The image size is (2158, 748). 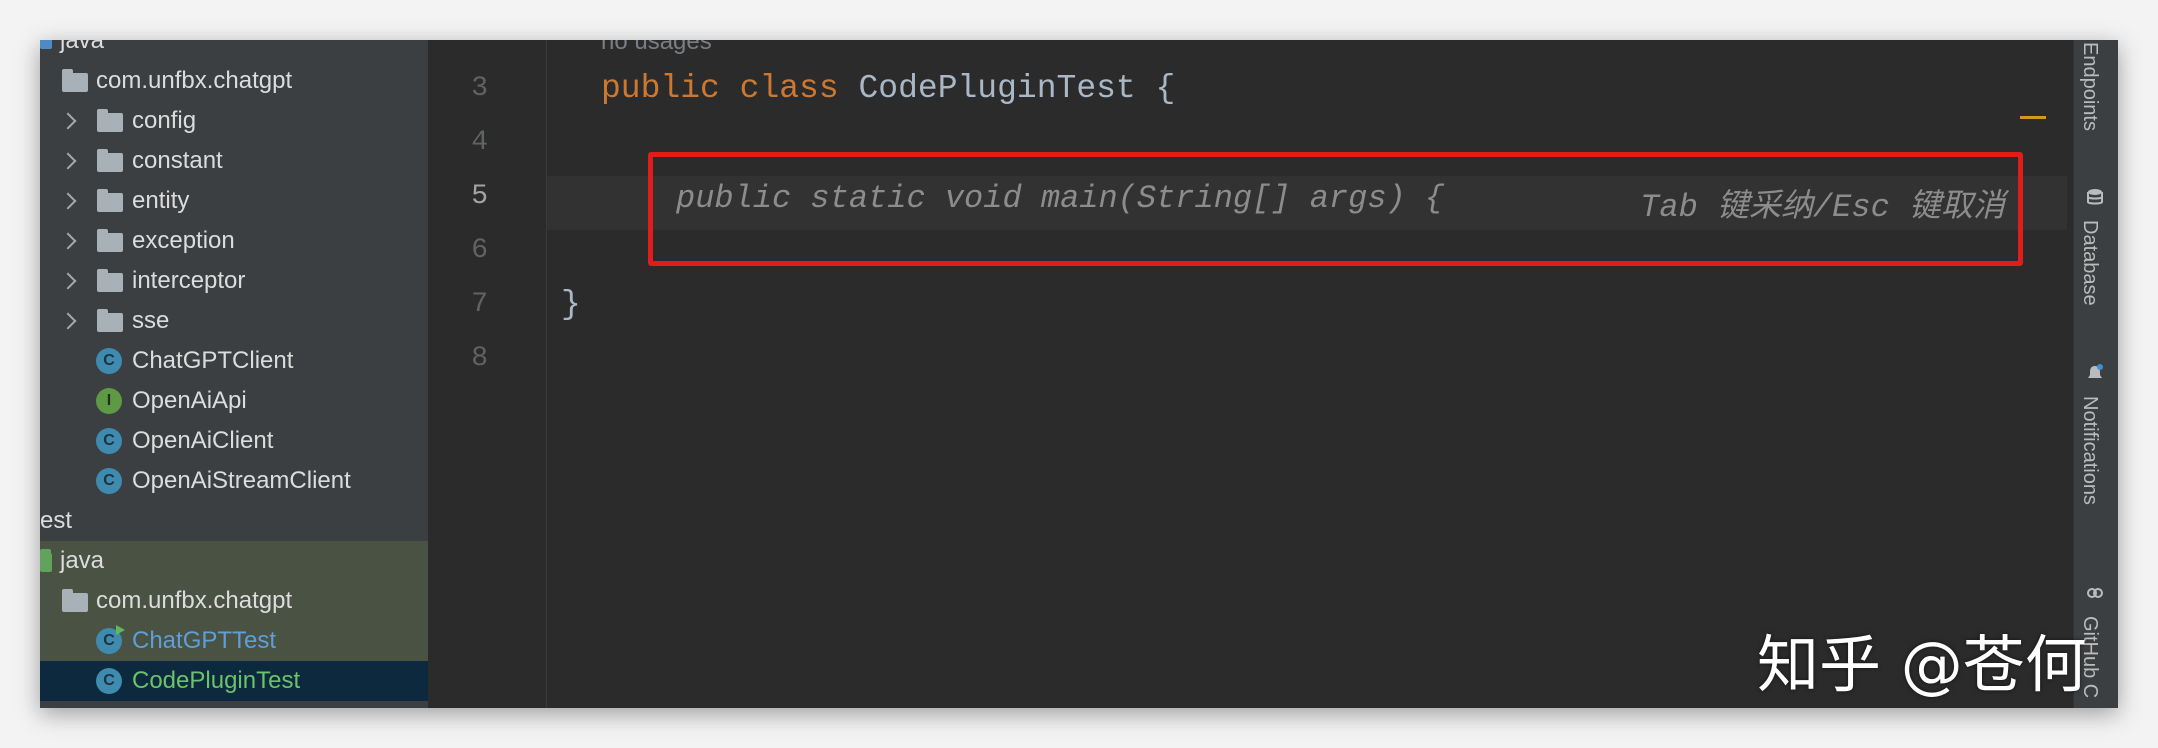 What do you see at coordinates (120, 630) in the screenshot?
I see `run-marker-icon` at bounding box center [120, 630].